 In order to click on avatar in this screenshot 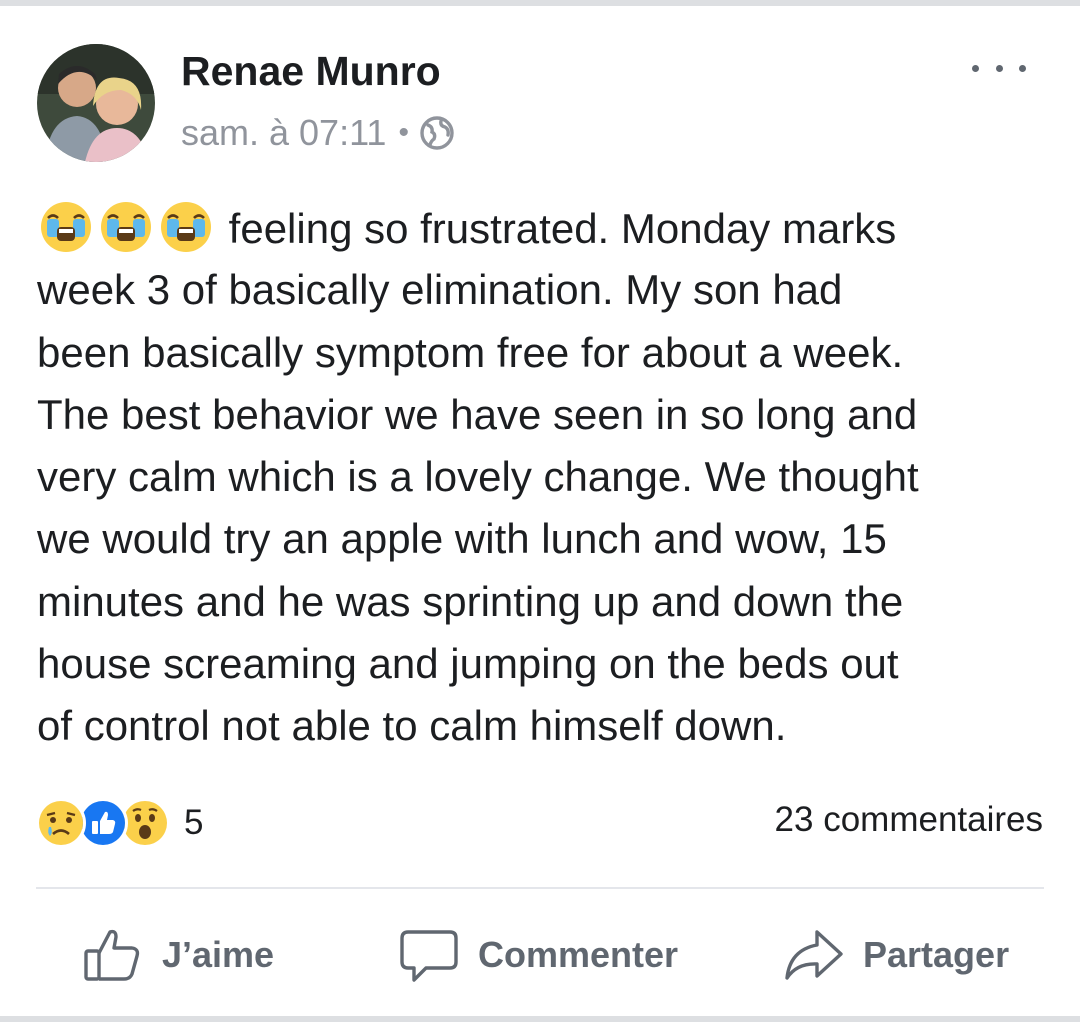, I will do `click(96, 103)`.